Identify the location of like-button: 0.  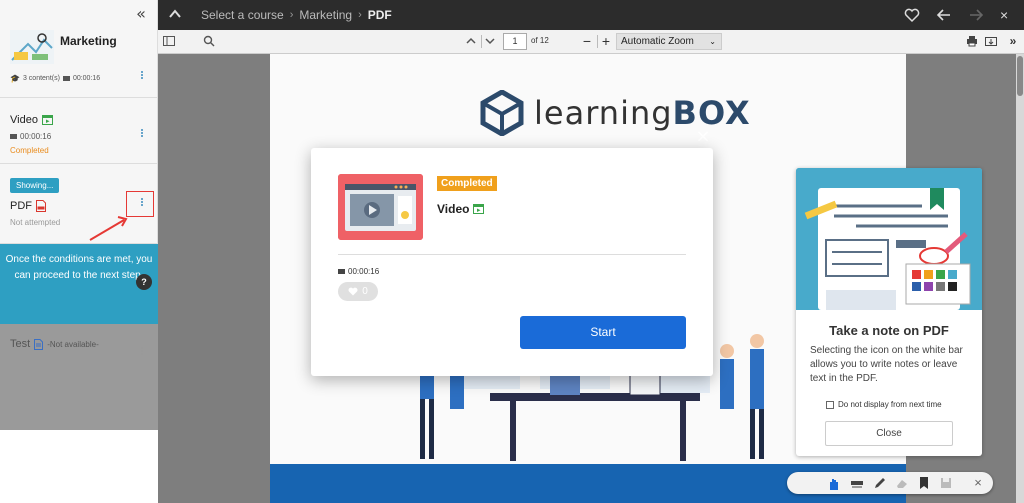
(358, 291).